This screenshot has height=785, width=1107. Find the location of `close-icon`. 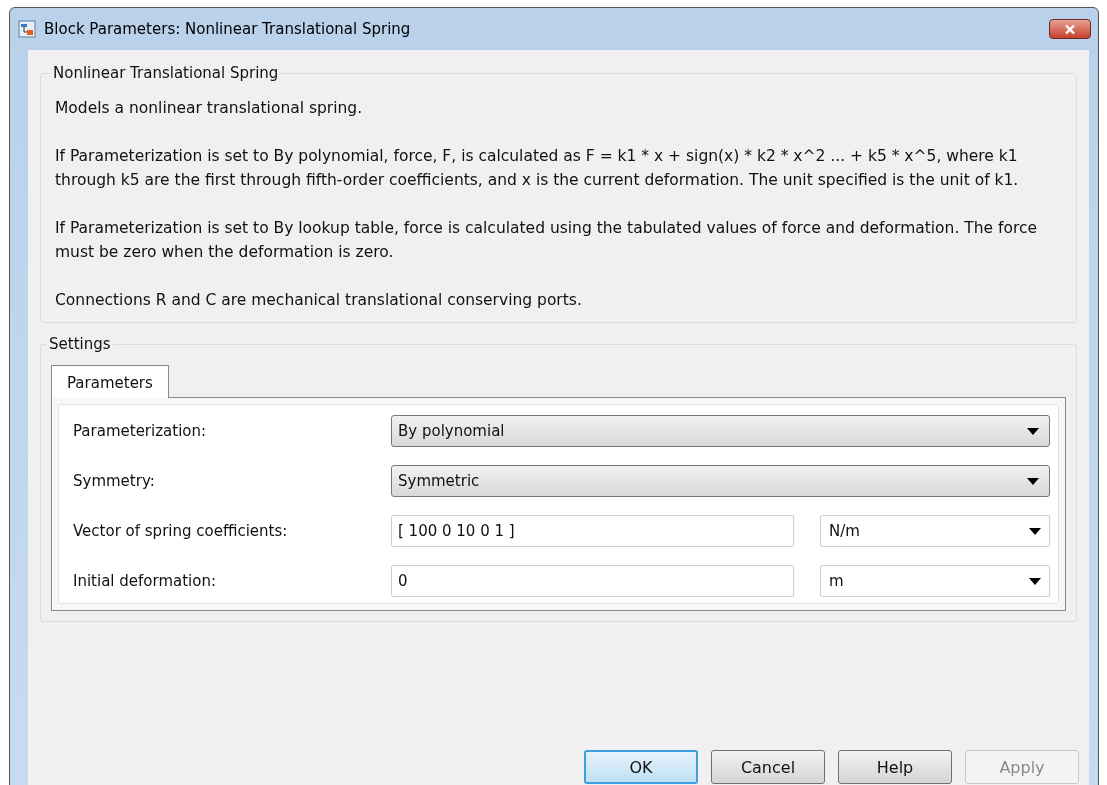

close-icon is located at coordinates (1070, 29).